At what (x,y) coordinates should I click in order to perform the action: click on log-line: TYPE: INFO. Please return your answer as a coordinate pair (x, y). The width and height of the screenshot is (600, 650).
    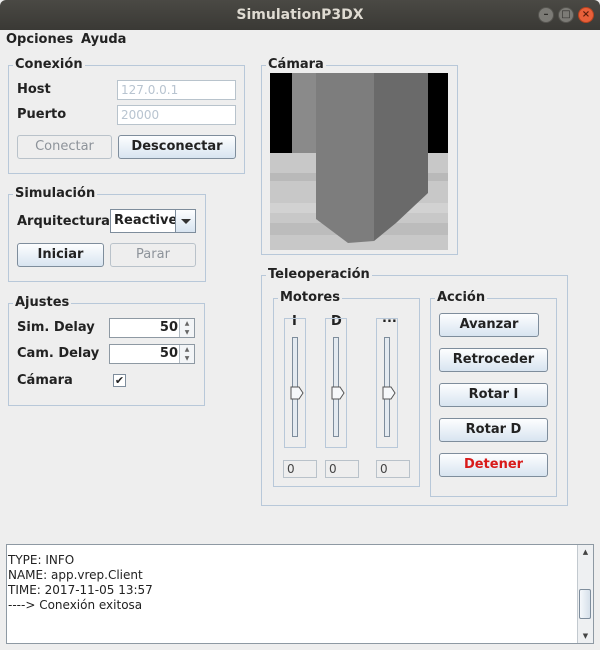
    Looking at the image, I should click on (41, 560).